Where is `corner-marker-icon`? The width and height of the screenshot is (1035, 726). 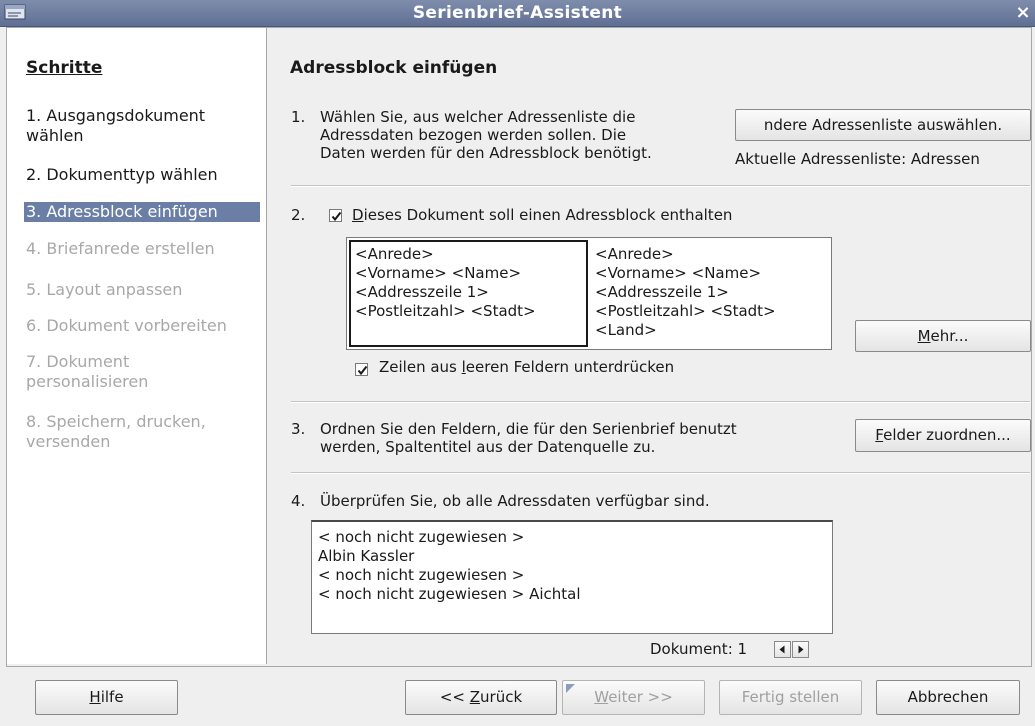 corner-marker-icon is located at coordinates (570, 688).